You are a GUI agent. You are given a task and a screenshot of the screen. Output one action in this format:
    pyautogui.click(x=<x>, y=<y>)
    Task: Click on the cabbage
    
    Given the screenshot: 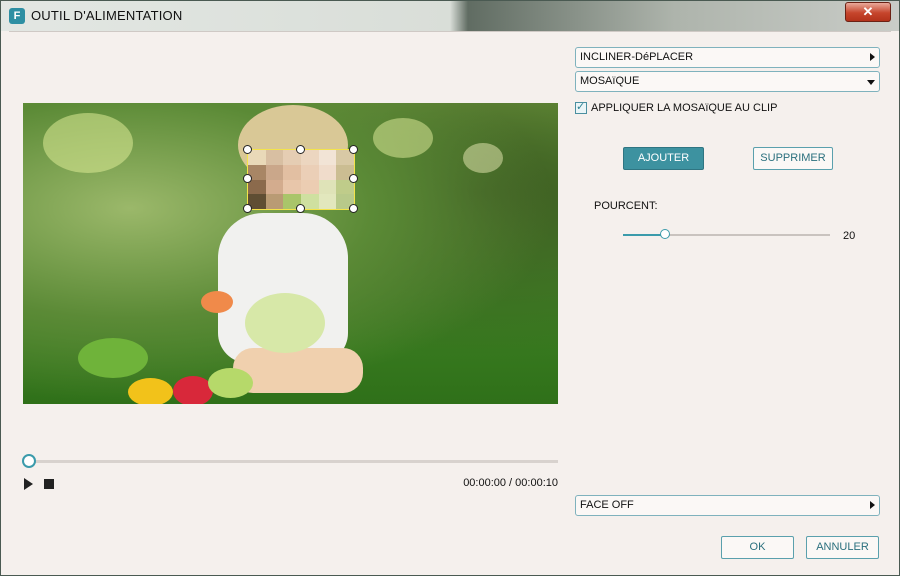 What is the action you would take?
    pyautogui.click(x=285, y=323)
    